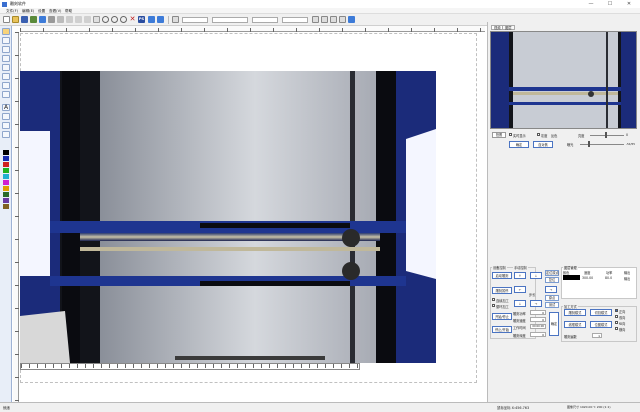 The image size is (640, 412). I want to click on color-brown-swatch, so click(6, 206).